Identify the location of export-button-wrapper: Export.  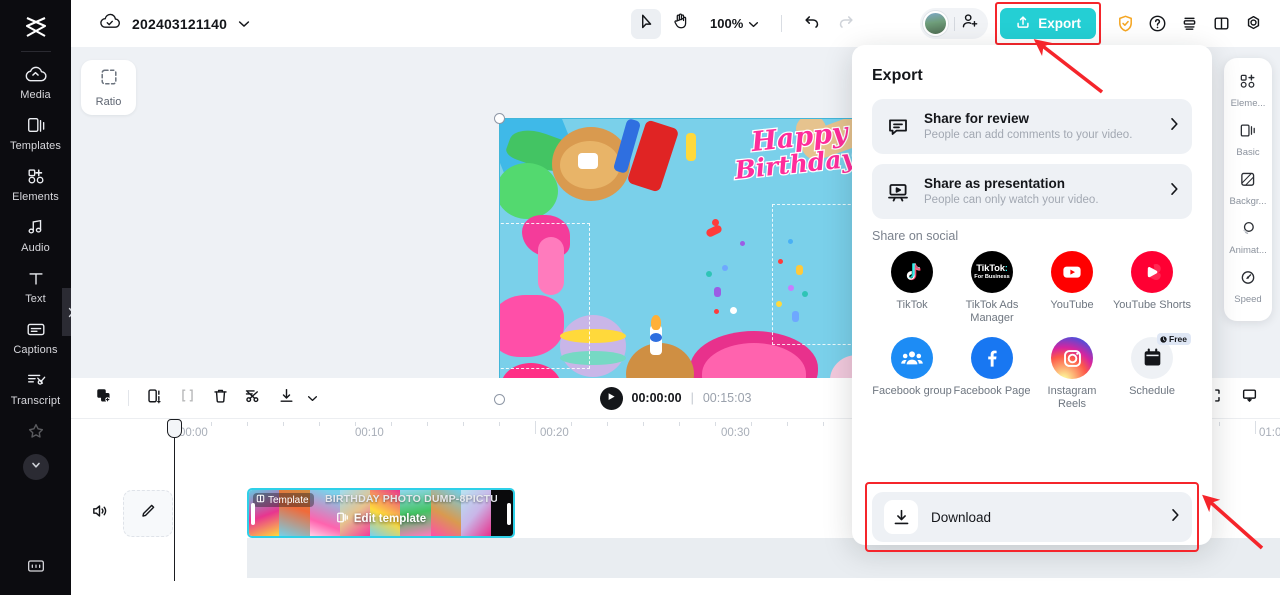
(1048, 23).